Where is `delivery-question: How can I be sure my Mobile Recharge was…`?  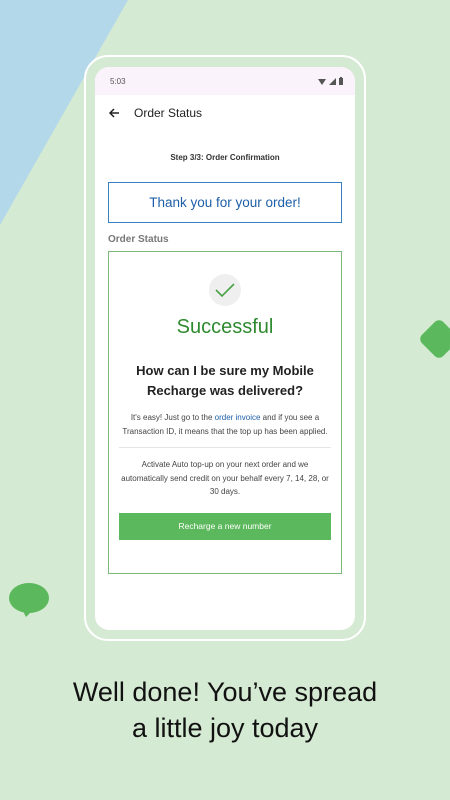
delivery-question: How can I be sure my Mobile Recharge was… is located at coordinates (225, 380).